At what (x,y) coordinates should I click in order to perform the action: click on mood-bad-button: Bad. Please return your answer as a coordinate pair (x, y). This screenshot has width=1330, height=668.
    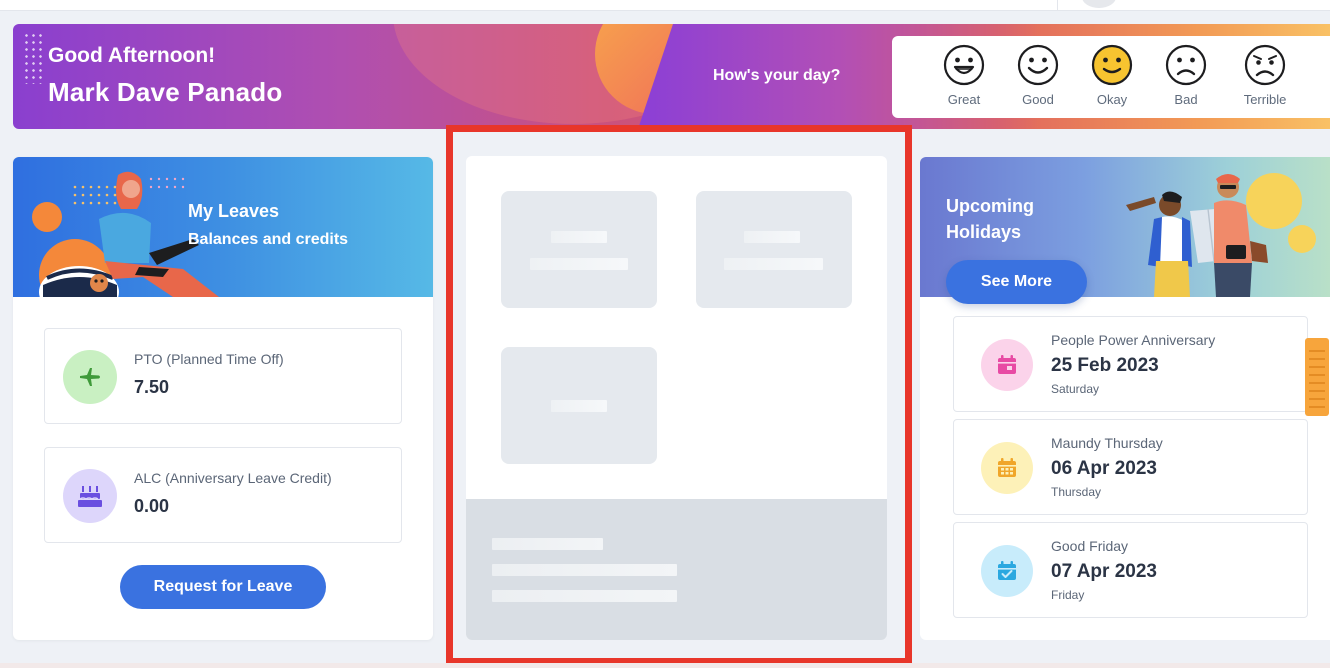
    Looking at the image, I should click on (1186, 75).